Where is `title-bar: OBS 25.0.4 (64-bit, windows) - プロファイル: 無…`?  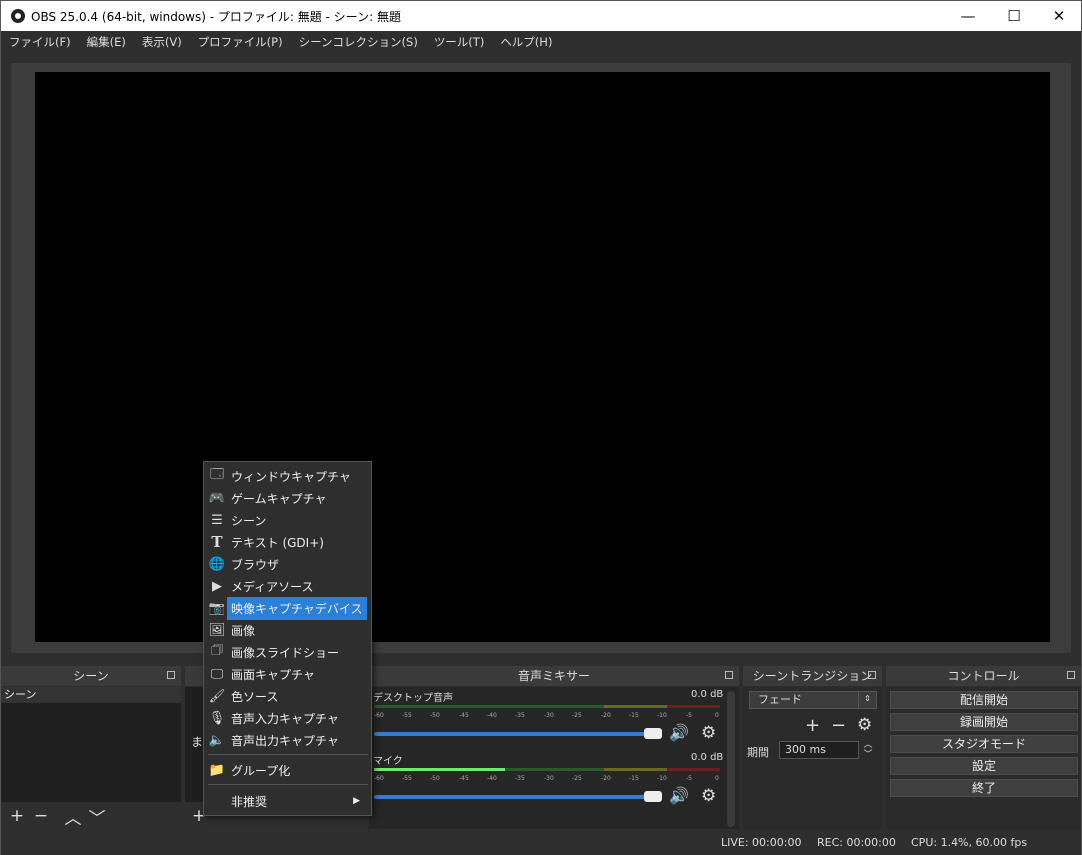
title-bar: OBS 25.0.4 (64-bit, windows) - プロファイル: 無… is located at coordinates (541, 16).